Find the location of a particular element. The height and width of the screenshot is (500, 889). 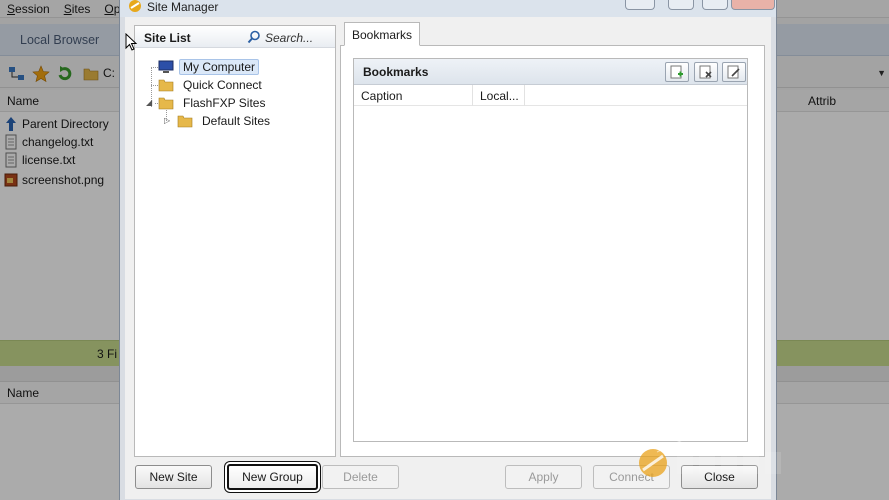

search-icon is located at coordinates (254, 37).